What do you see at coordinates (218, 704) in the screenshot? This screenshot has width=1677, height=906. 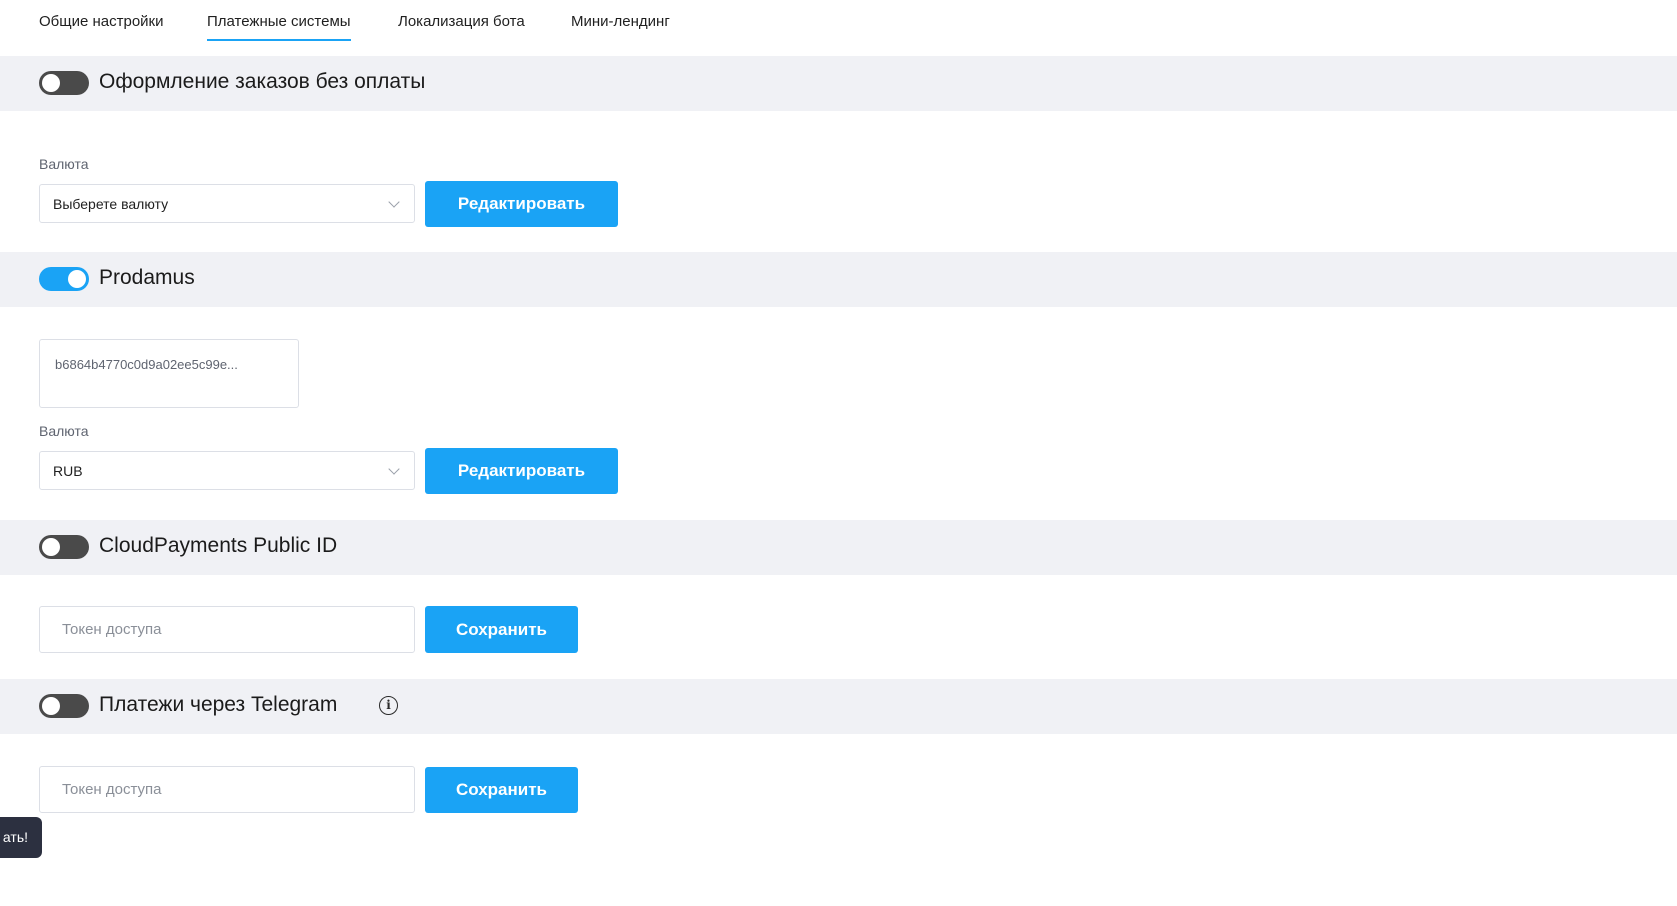 I see `section-title: Платежи через Telegram` at bounding box center [218, 704].